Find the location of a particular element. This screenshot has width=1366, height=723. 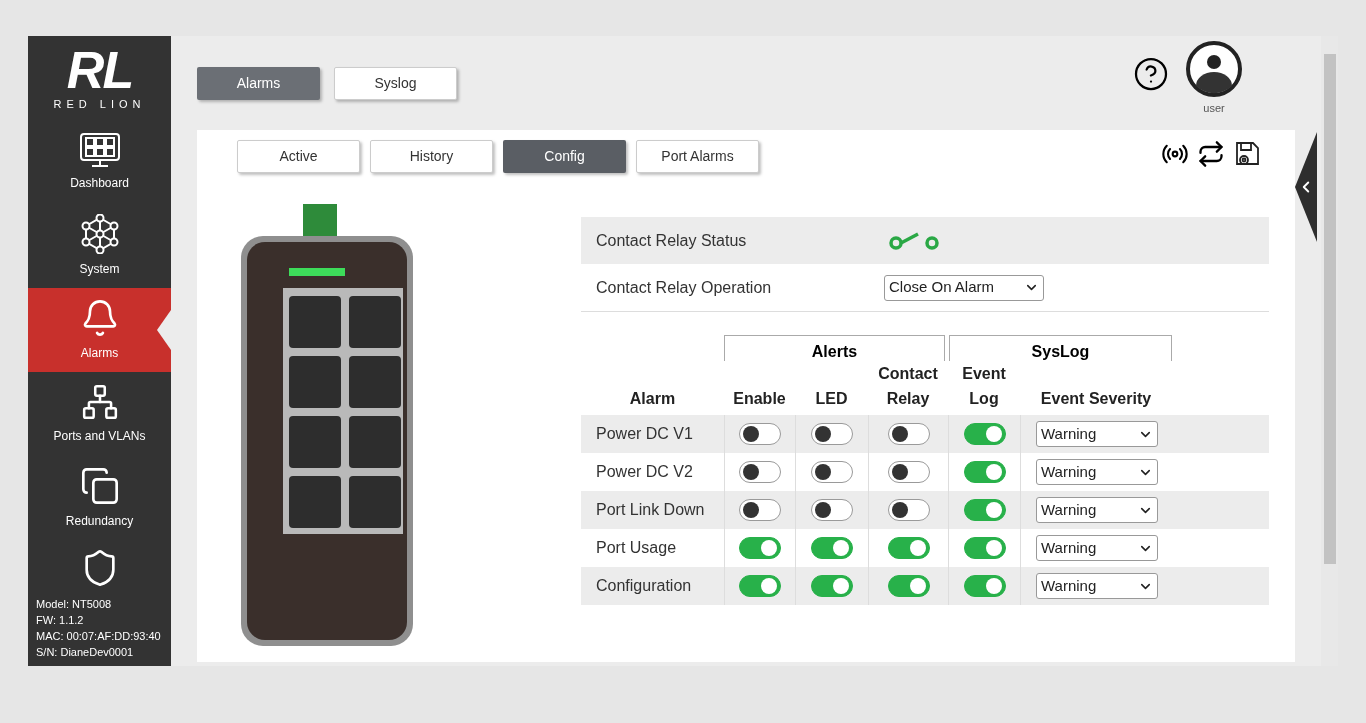

column-header: Event Severity is located at coordinates (1096, 399).